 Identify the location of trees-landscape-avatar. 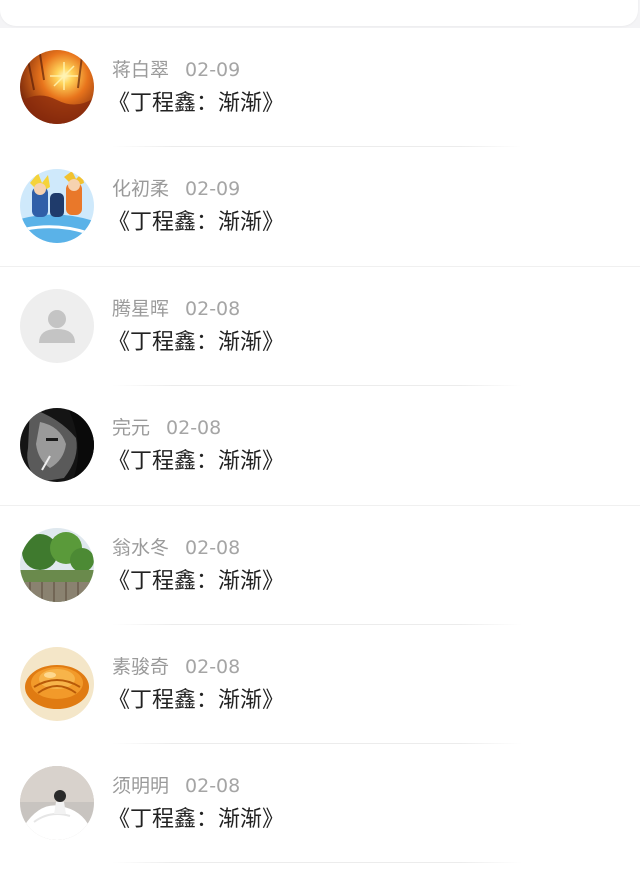
(57, 565).